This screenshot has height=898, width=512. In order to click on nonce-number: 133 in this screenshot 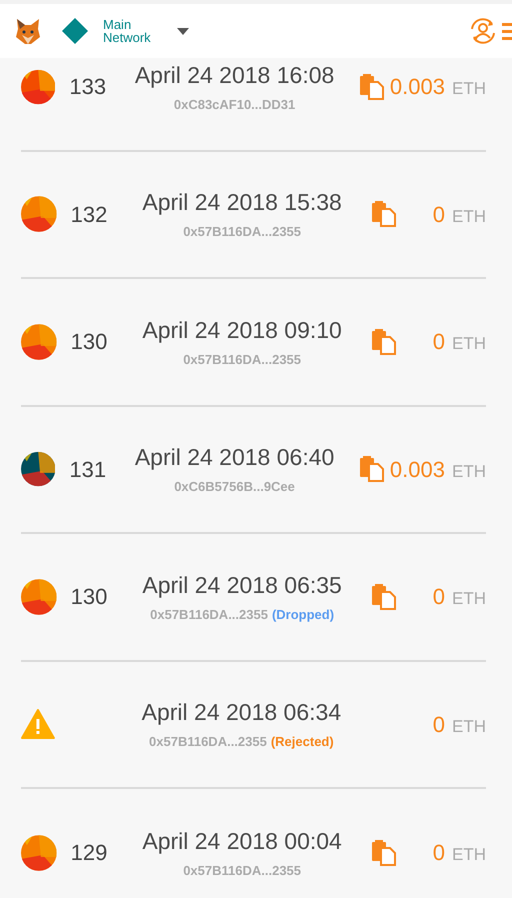, I will do `click(87, 87)`.